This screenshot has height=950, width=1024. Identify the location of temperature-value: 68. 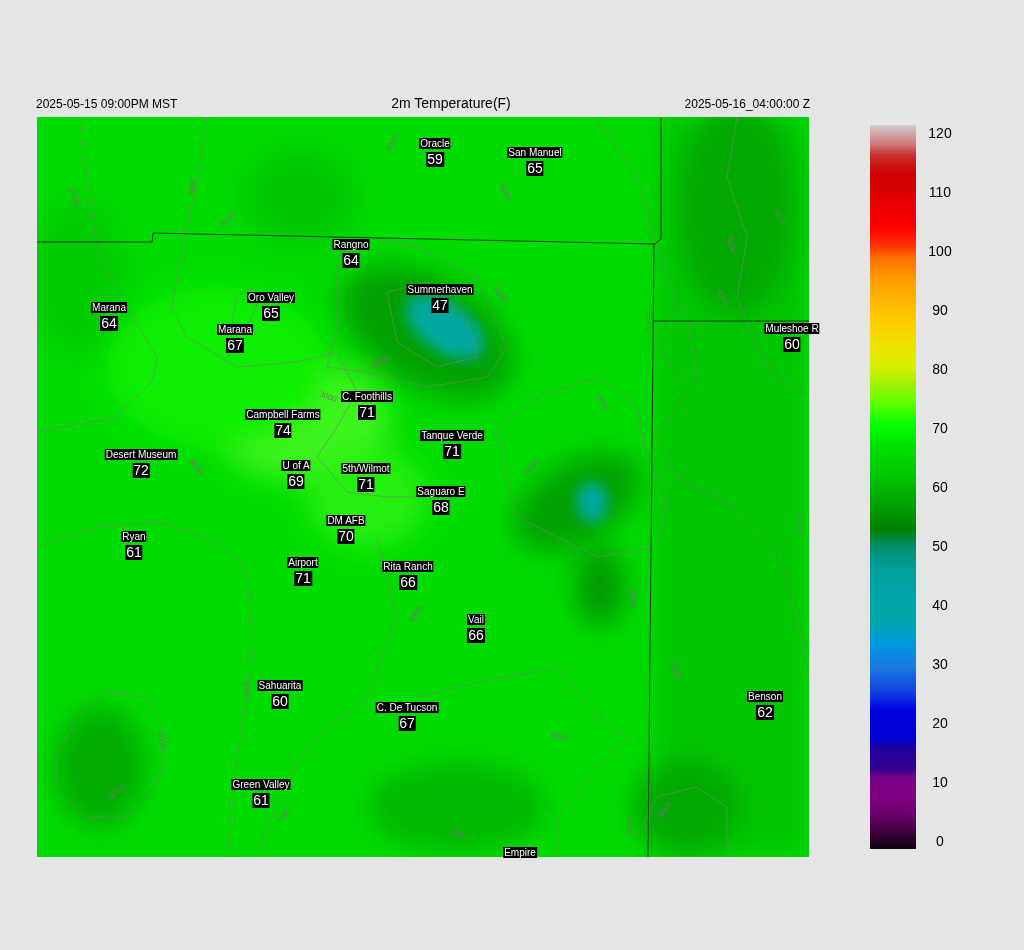
(441, 507).